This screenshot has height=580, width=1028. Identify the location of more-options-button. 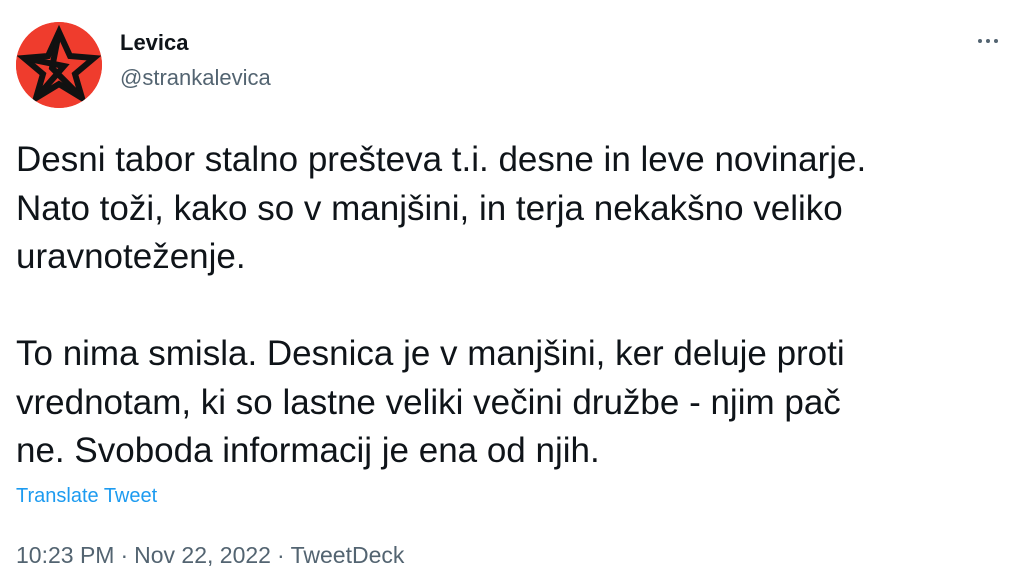
(988, 41).